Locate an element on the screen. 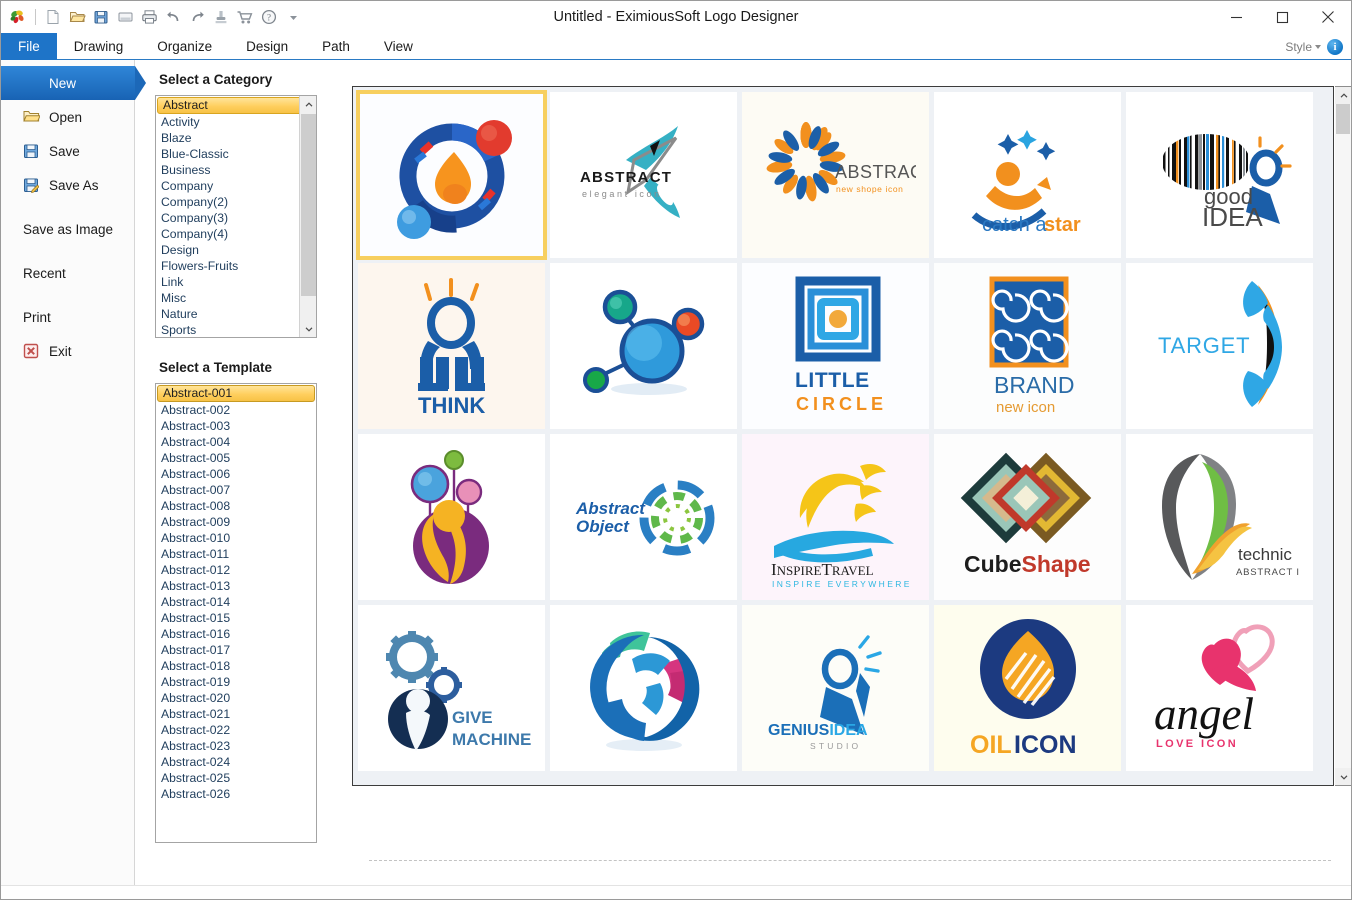  gallery-scroll-up-icon is located at coordinates (1343, 95).